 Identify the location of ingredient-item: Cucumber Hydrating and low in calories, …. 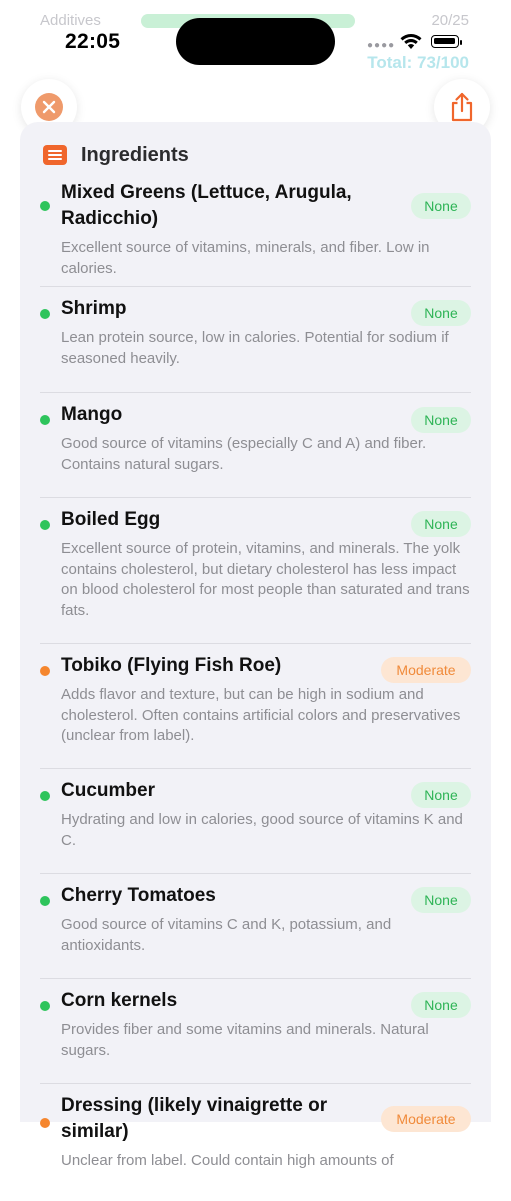
(255, 821).